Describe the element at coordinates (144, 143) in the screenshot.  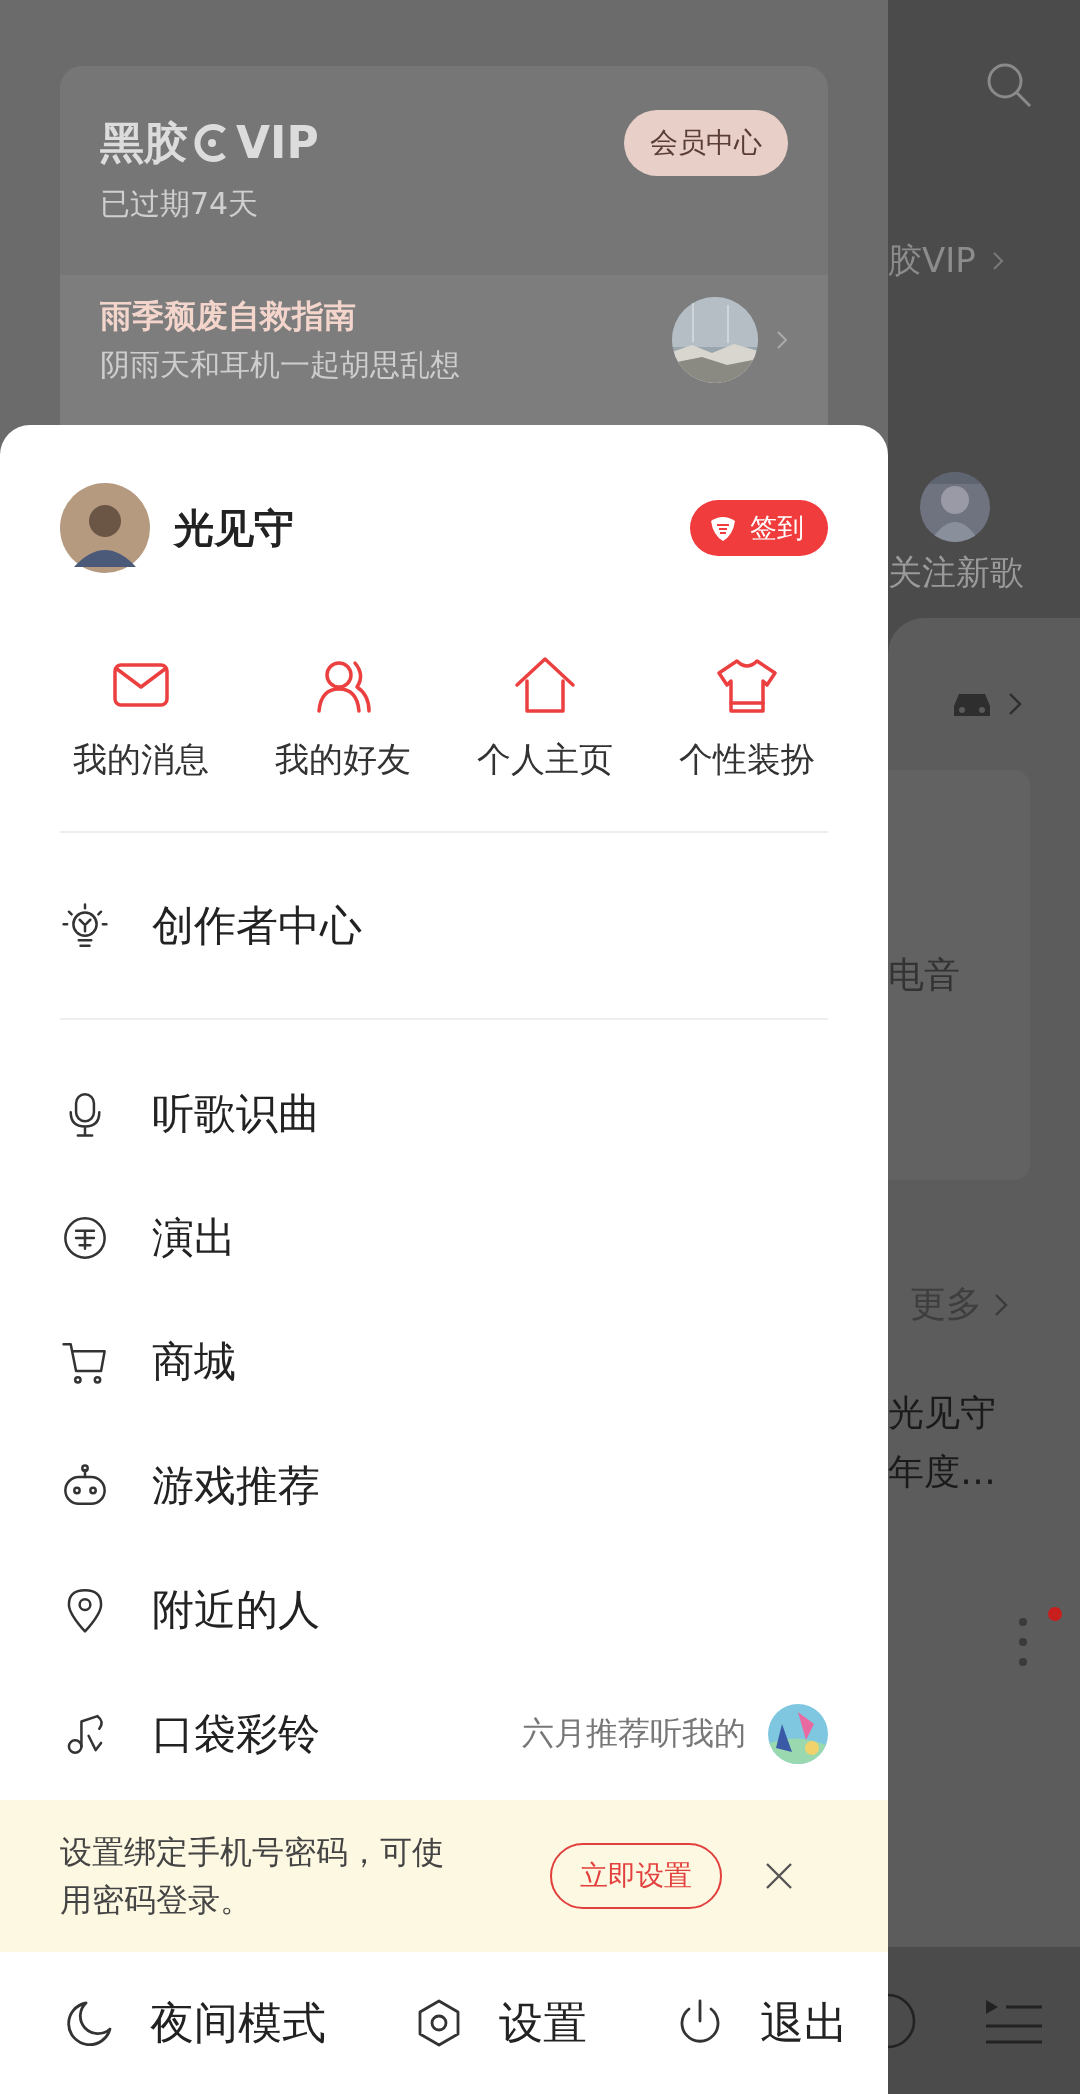
I see `vip-logo-text: 黑胶` at that location.